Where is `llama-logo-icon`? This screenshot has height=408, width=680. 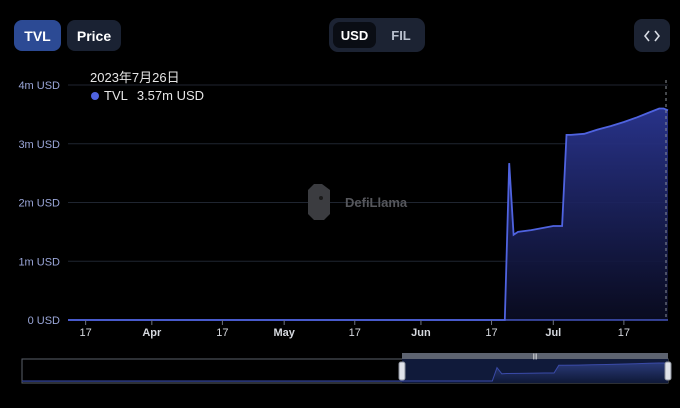
llama-logo-icon is located at coordinates (319, 202).